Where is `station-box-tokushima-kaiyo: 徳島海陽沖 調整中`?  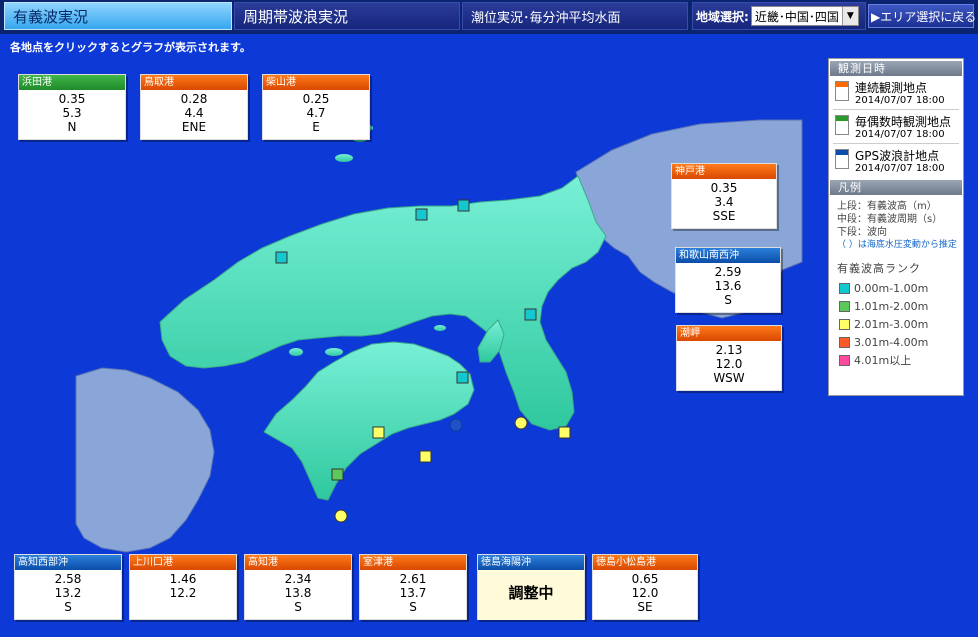 station-box-tokushima-kaiyo: 徳島海陽沖 調整中 is located at coordinates (531, 587).